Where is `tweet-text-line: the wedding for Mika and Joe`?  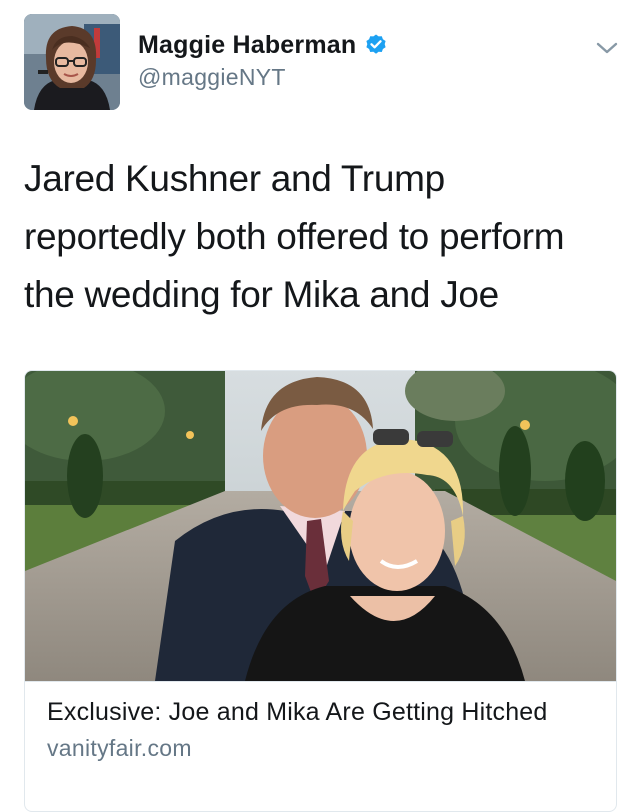 tweet-text-line: the wedding for Mika and Joe is located at coordinates (261, 294).